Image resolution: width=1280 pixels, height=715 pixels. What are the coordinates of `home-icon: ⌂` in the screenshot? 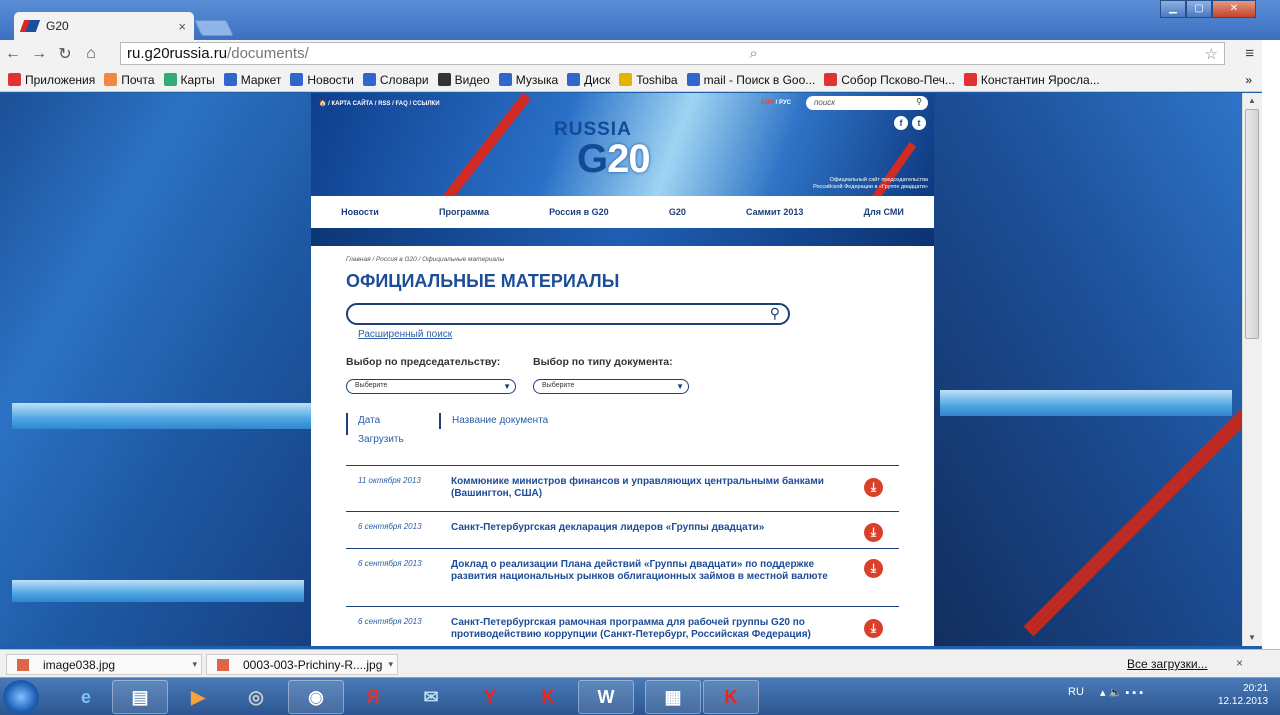 It's located at (91, 54).